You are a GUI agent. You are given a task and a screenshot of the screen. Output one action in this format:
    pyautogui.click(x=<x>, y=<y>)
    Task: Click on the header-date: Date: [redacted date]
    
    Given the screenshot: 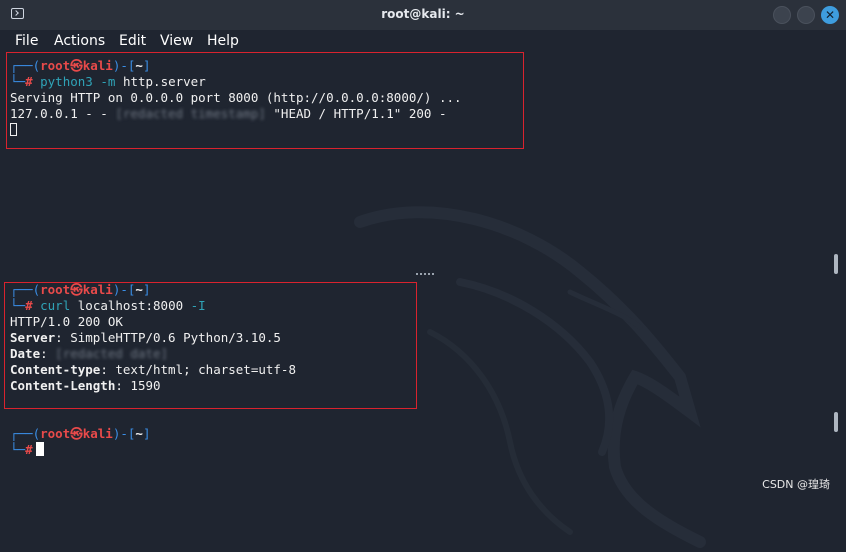 What is the action you would take?
    pyautogui.click(x=89, y=353)
    